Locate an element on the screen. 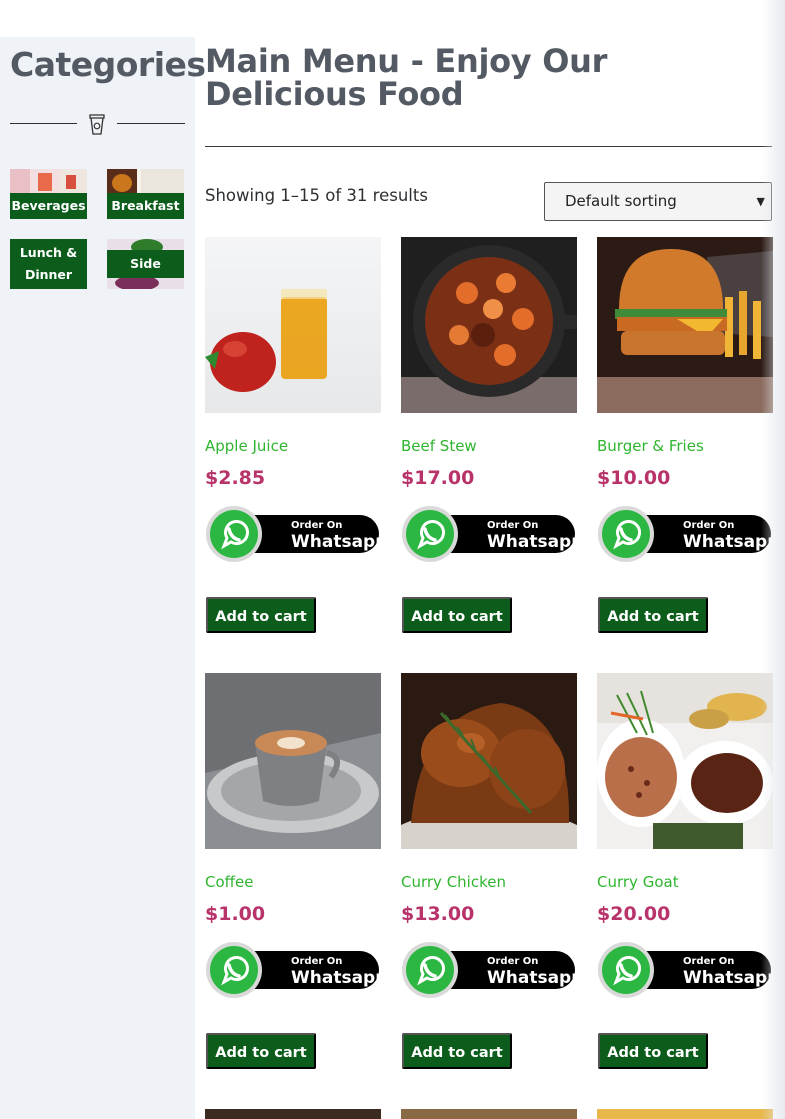 Image resolution: width=785 pixels, height=1119 pixels. product-name: Beef Stew is located at coordinates (439, 446).